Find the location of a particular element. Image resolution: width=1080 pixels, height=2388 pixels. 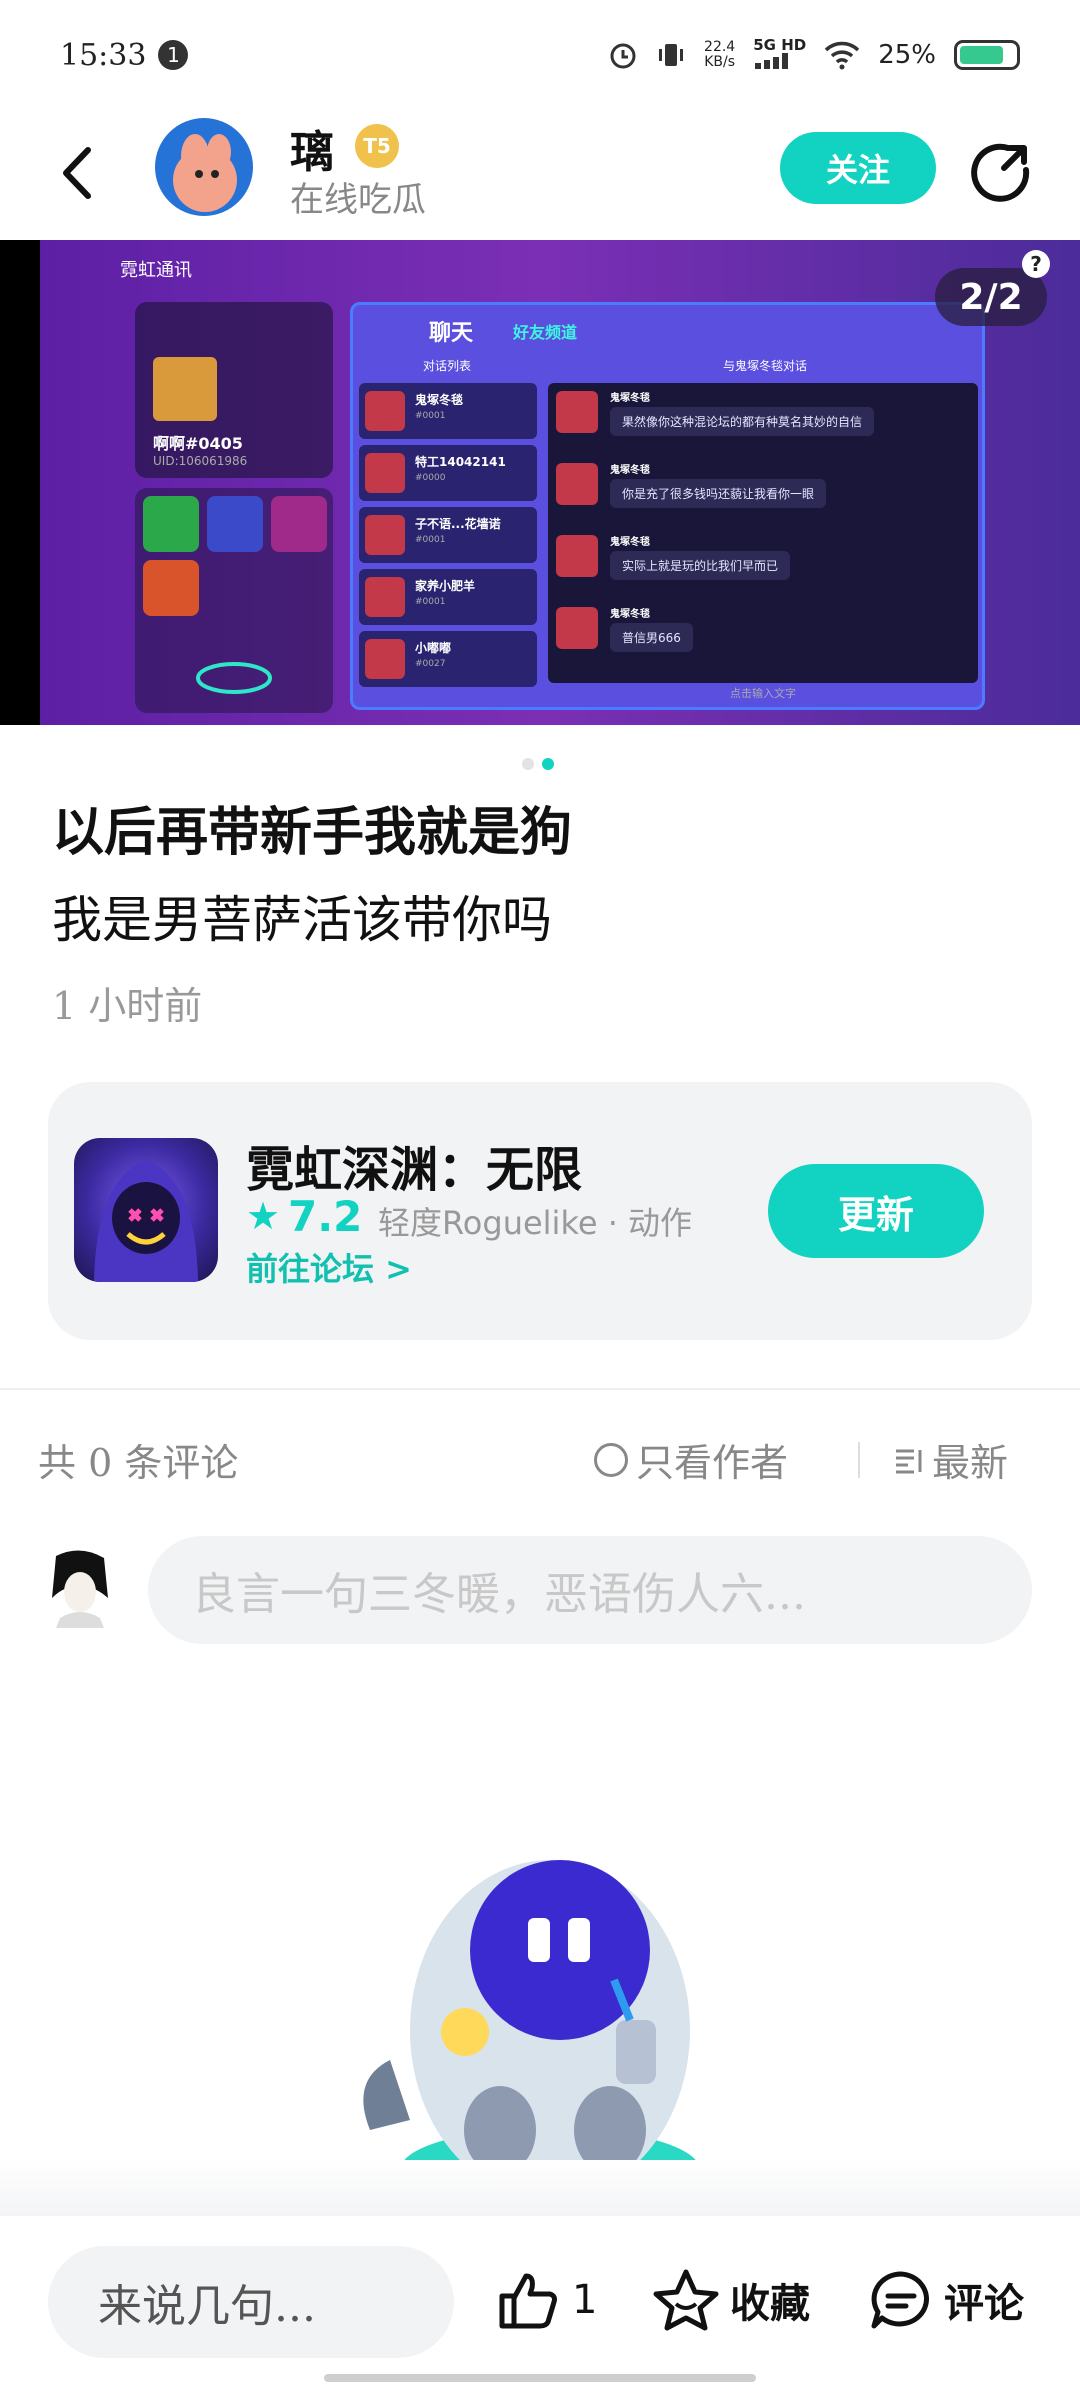

status-time: 15:33 is located at coordinates (103, 55).